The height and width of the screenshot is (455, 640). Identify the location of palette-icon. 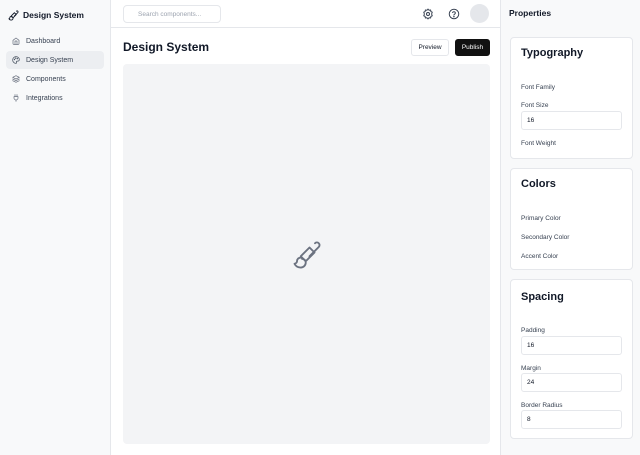
(16, 60).